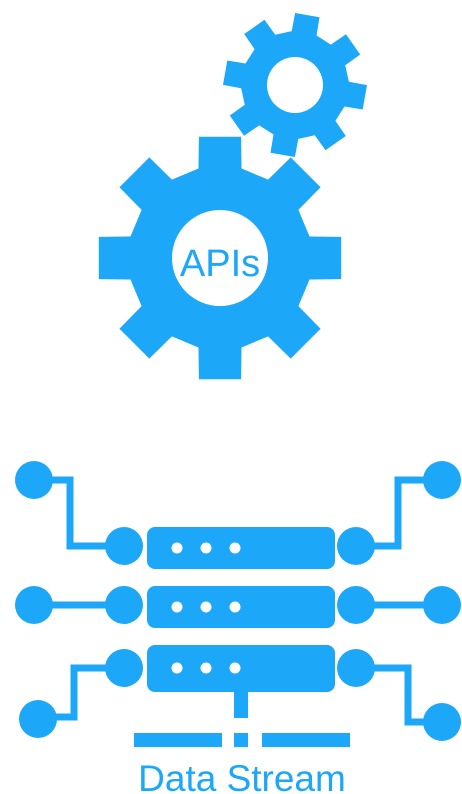 This screenshot has width=462, height=794. Describe the element at coordinates (442, 480) in the screenshot. I see `node-right-top-outer` at that location.